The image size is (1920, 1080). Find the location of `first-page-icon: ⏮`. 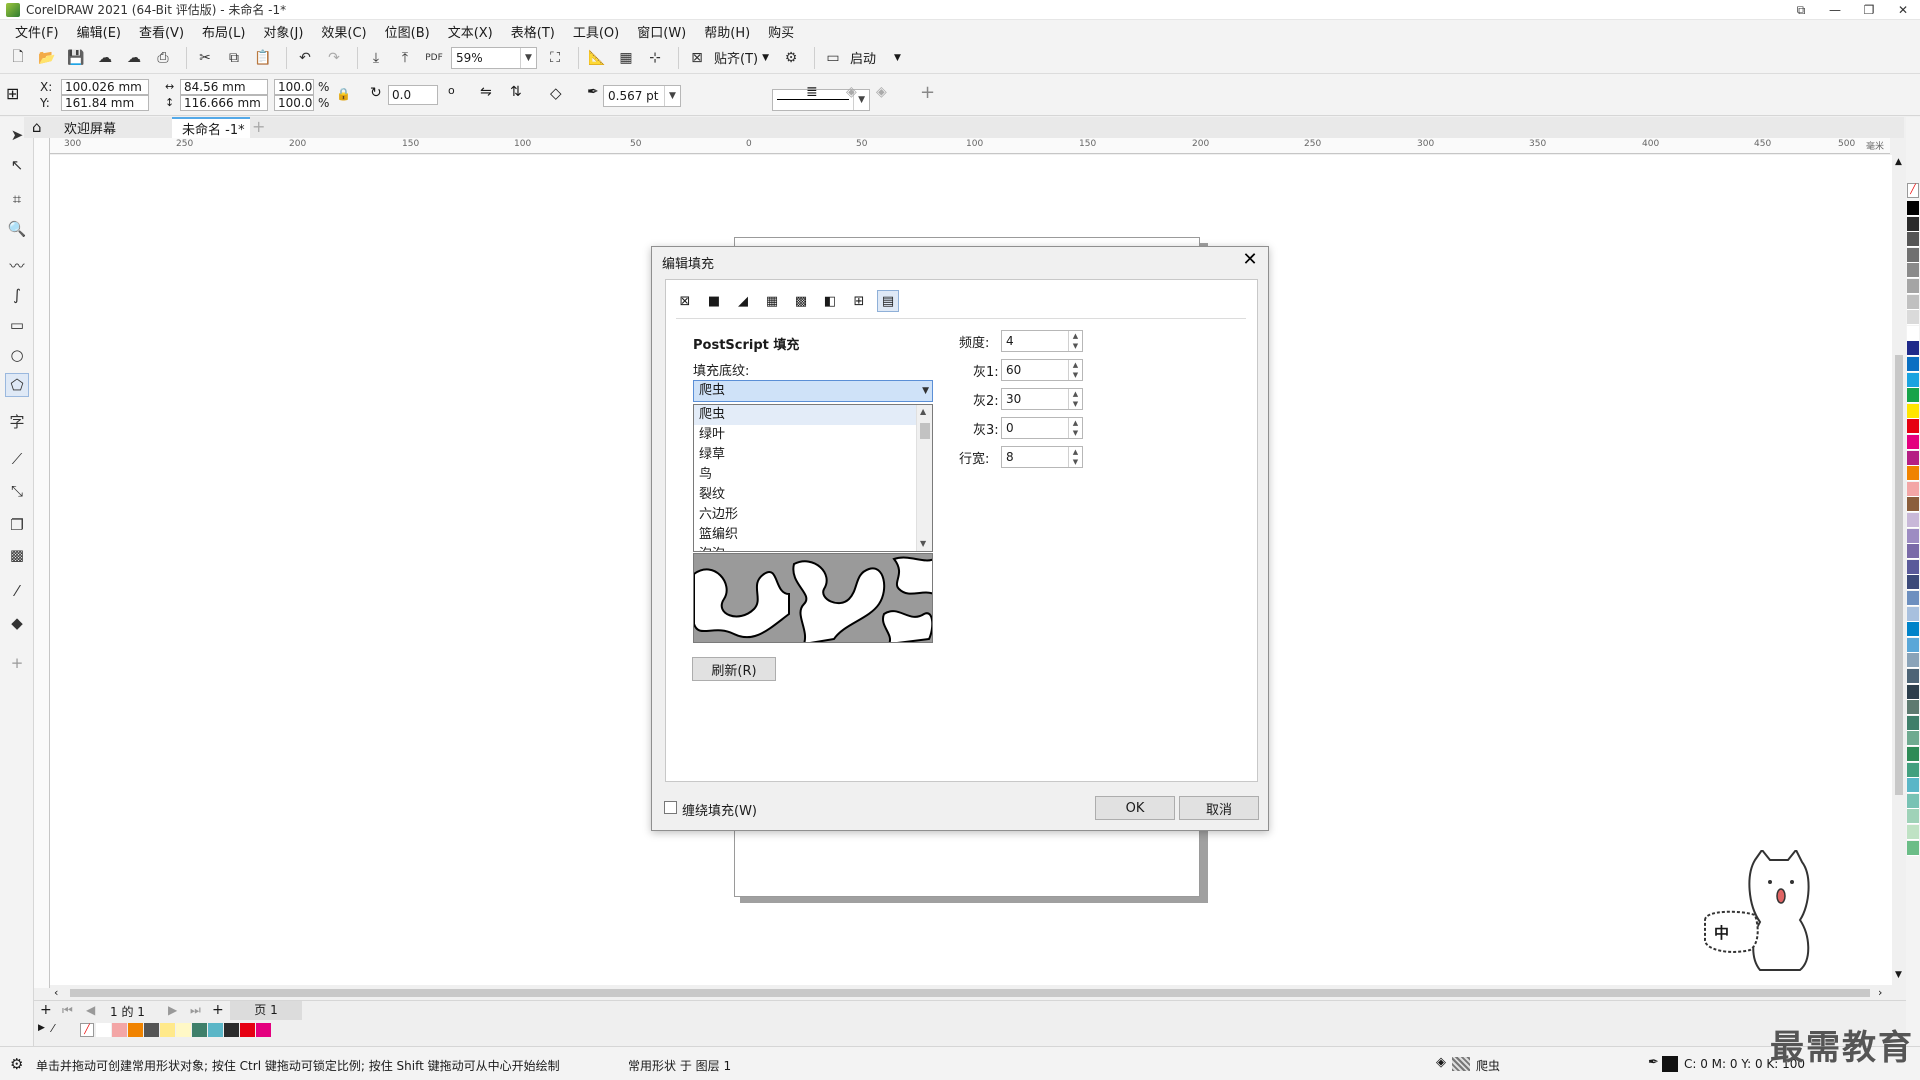

first-page-icon: ⏮ is located at coordinates (67, 1010).